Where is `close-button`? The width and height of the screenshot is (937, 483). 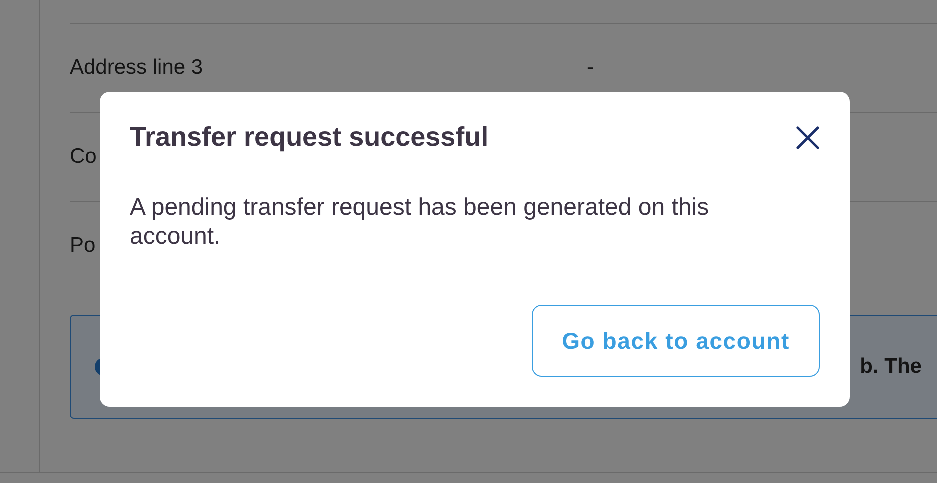 close-button is located at coordinates (808, 138).